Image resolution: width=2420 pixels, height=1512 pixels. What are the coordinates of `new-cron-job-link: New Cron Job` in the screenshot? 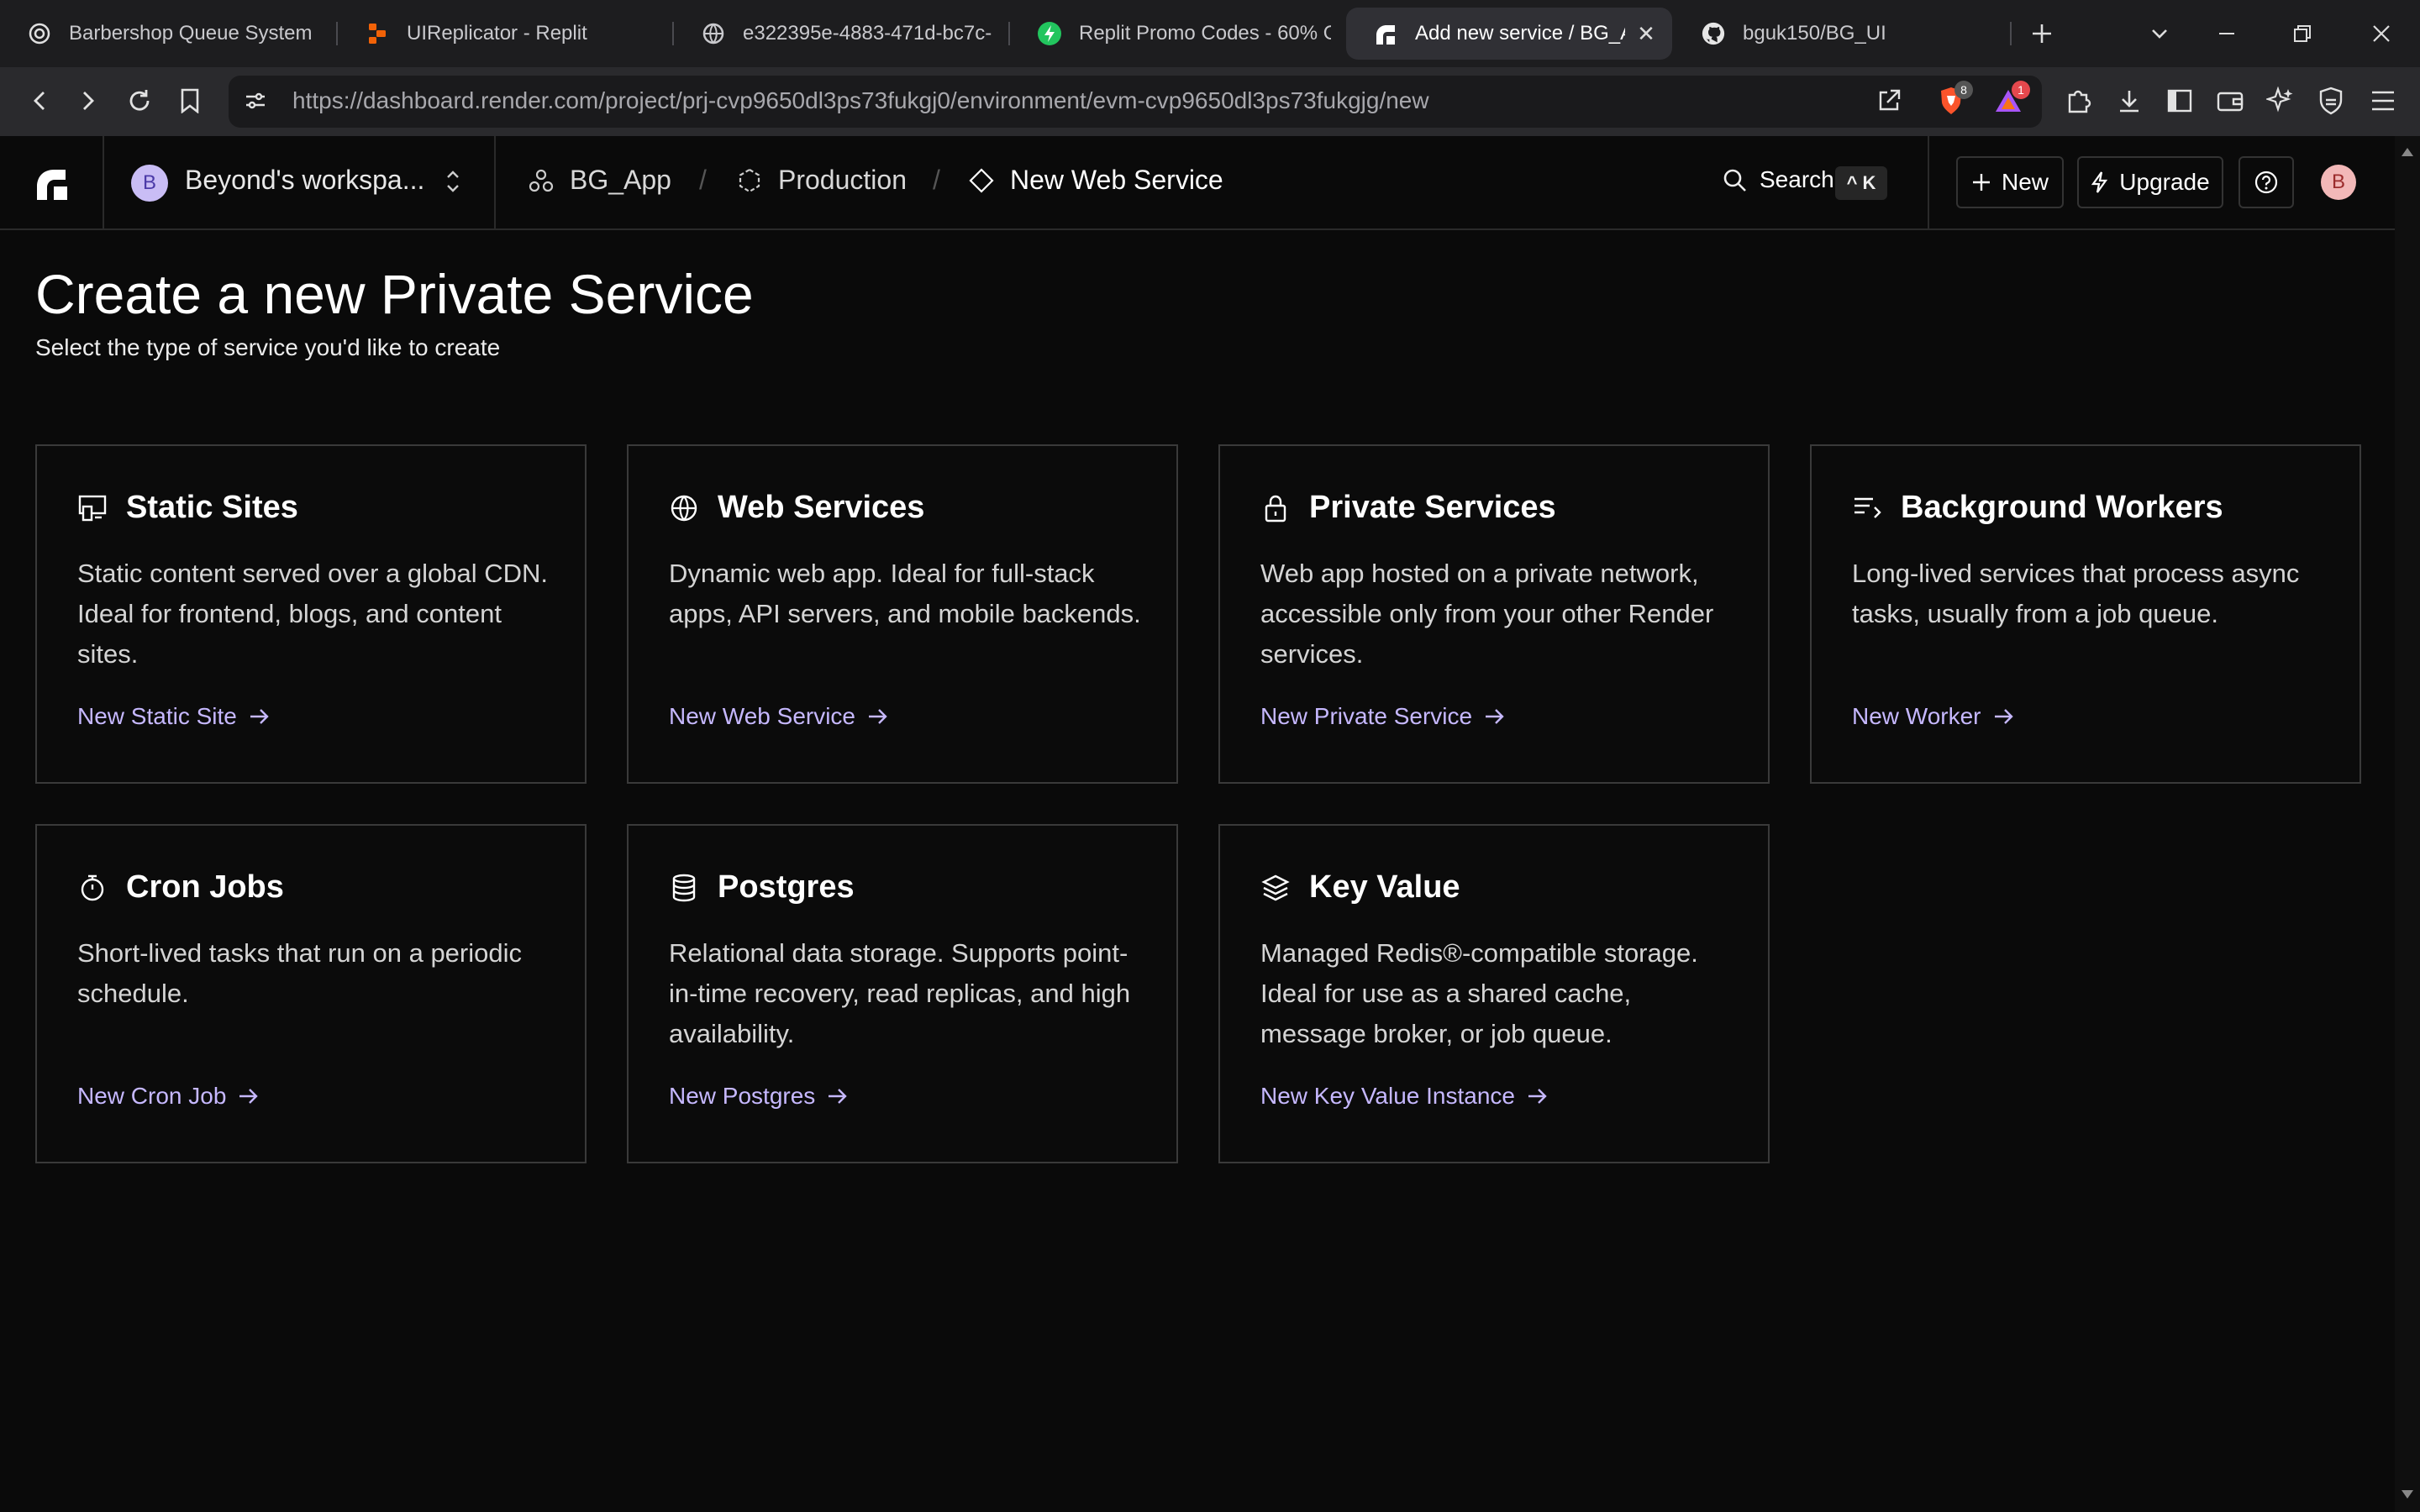 It's located at (168, 1096).